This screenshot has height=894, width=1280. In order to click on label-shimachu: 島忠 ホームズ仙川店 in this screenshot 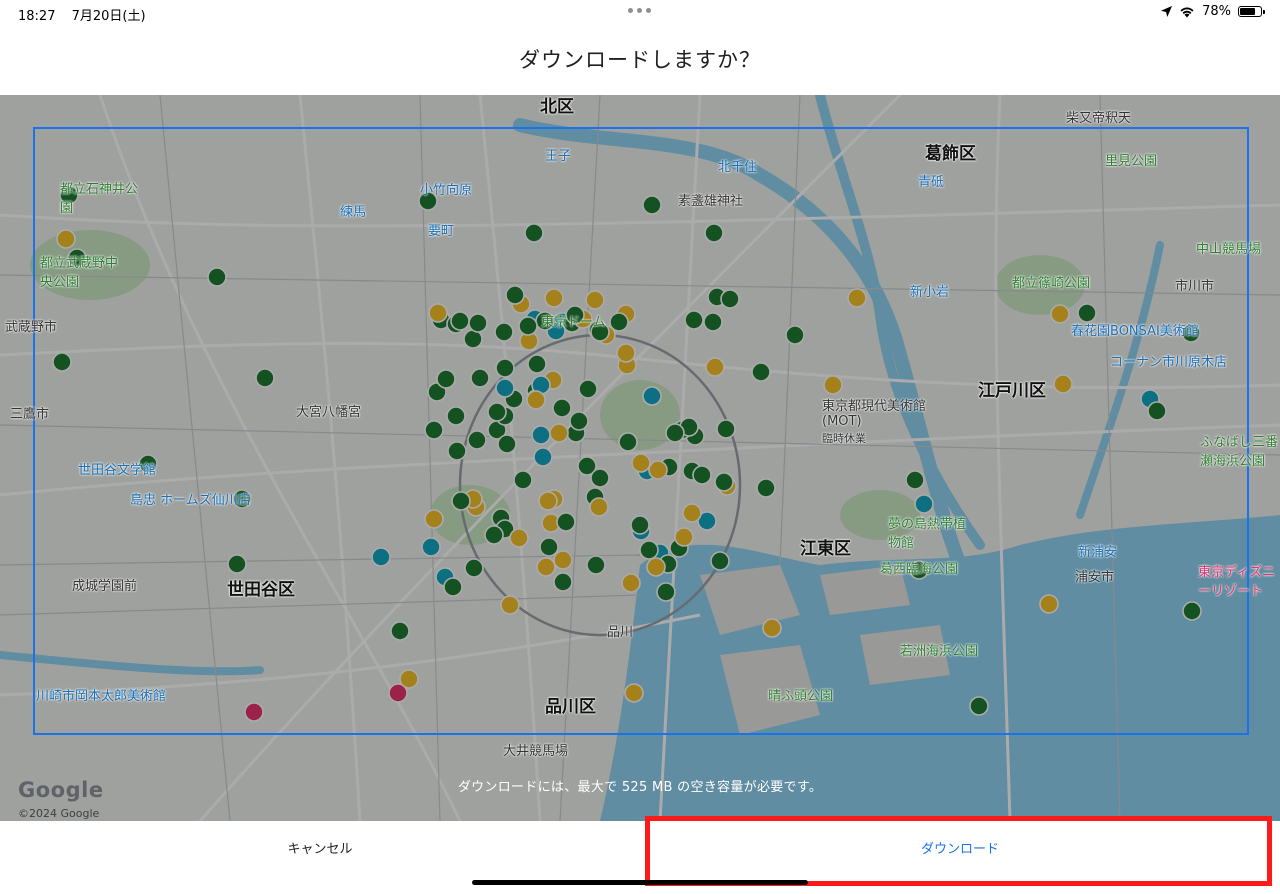, I will do `click(190, 500)`.